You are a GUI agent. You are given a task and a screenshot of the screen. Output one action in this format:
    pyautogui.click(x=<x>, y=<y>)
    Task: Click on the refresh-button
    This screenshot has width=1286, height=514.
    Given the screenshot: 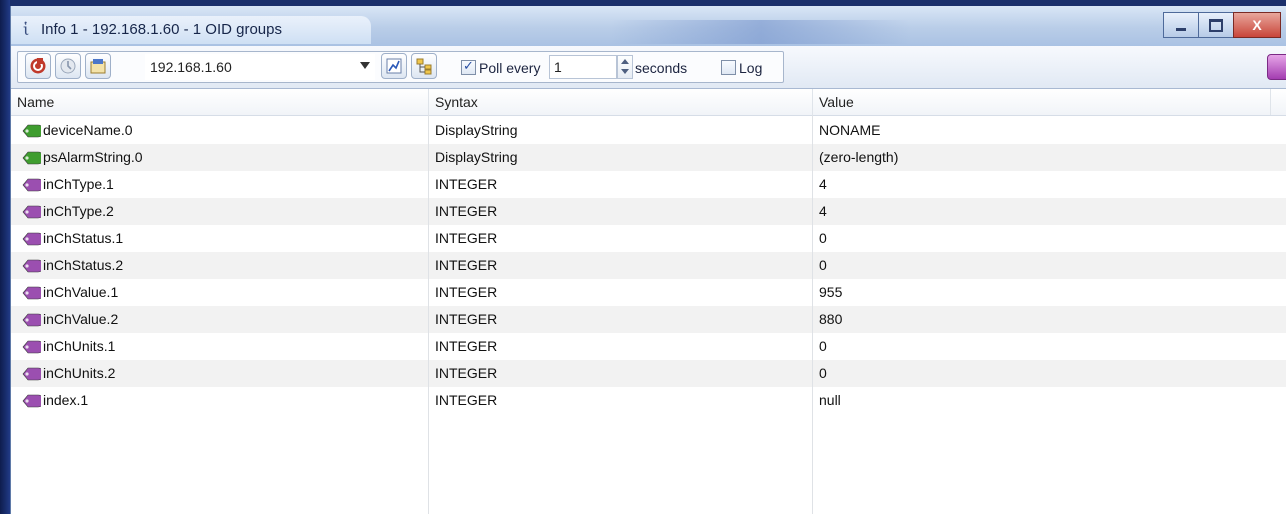 What is the action you would take?
    pyautogui.click(x=38, y=66)
    